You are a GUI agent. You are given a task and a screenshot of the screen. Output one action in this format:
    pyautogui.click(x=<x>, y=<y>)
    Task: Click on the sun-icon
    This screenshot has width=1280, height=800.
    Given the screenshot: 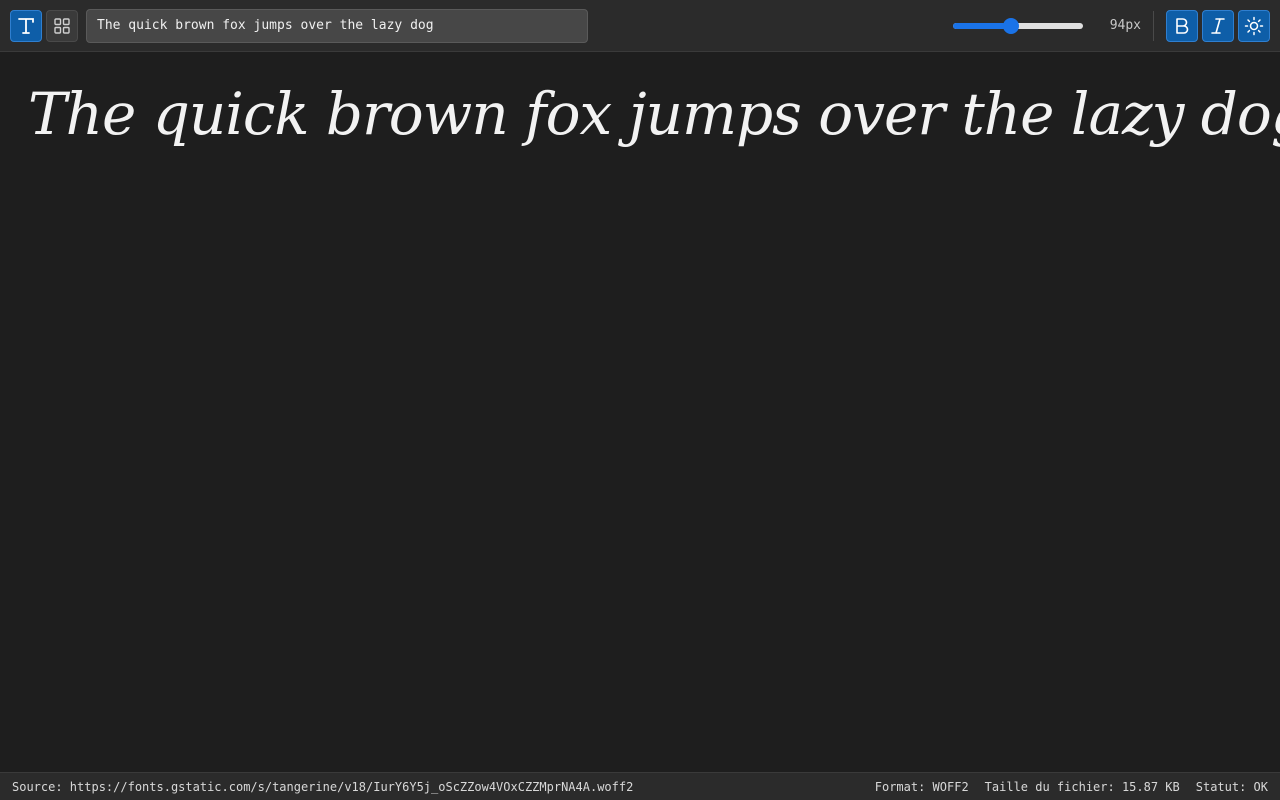 What is the action you would take?
    pyautogui.click(x=1254, y=26)
    